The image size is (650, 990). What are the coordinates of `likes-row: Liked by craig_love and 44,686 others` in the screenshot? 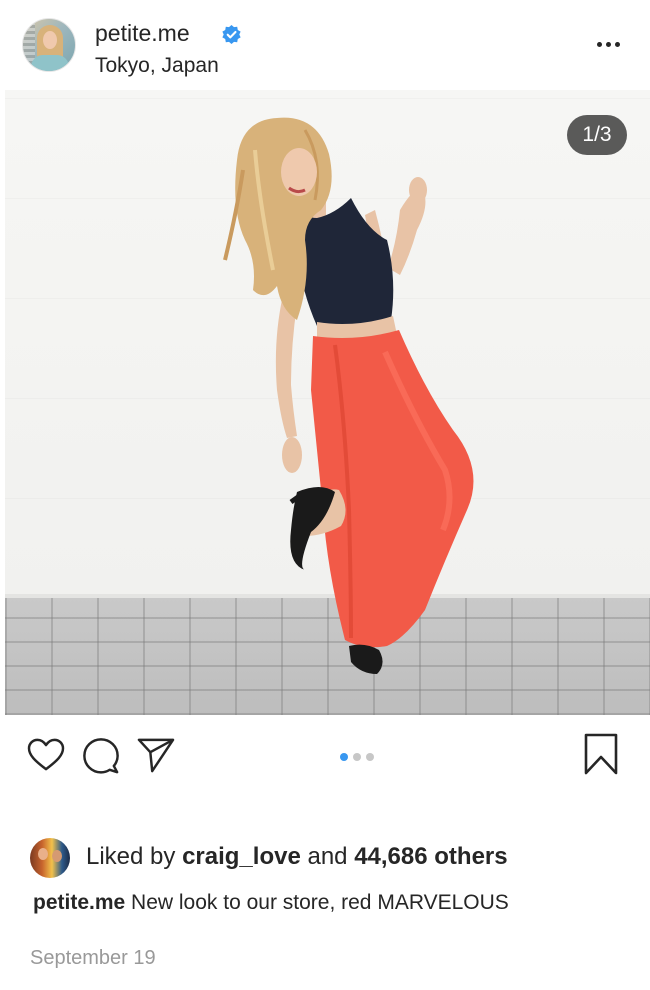 It's located at (325, 855).